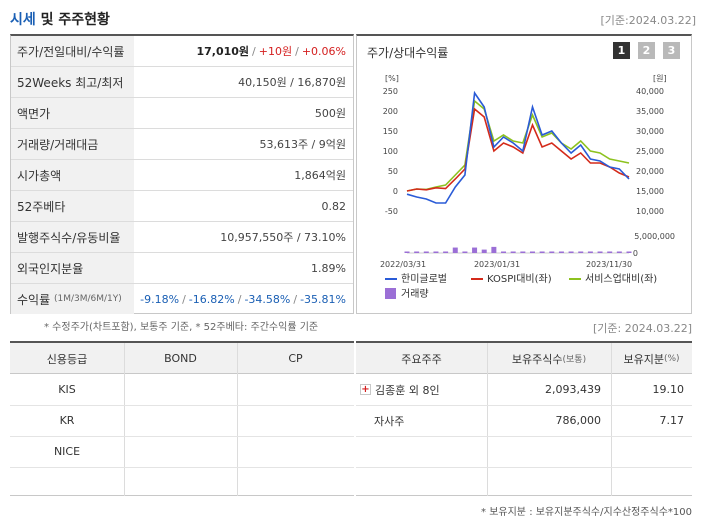 The height and width of the screenshot is (525, 702). What do you see at coordinates (72, 20) in the screenshot?
I see `title-rest: 및 주주현황` at bounding box center [72, 20].